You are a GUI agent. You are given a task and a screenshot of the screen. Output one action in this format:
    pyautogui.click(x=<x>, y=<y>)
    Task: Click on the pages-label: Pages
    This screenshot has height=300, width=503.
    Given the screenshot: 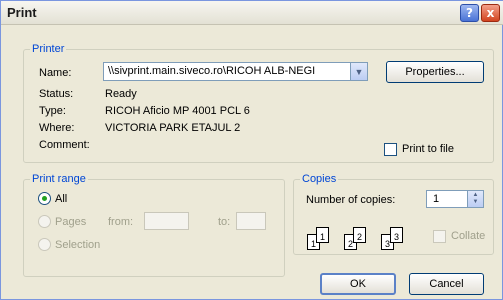 What is the action you would take?
    pyautogui.click(x=71, y=222)
    